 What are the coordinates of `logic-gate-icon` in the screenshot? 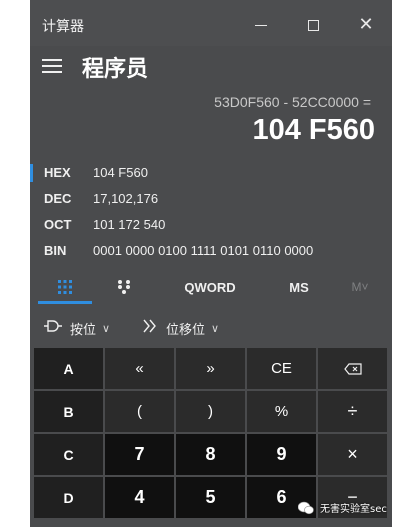 It's located at (53, 328).